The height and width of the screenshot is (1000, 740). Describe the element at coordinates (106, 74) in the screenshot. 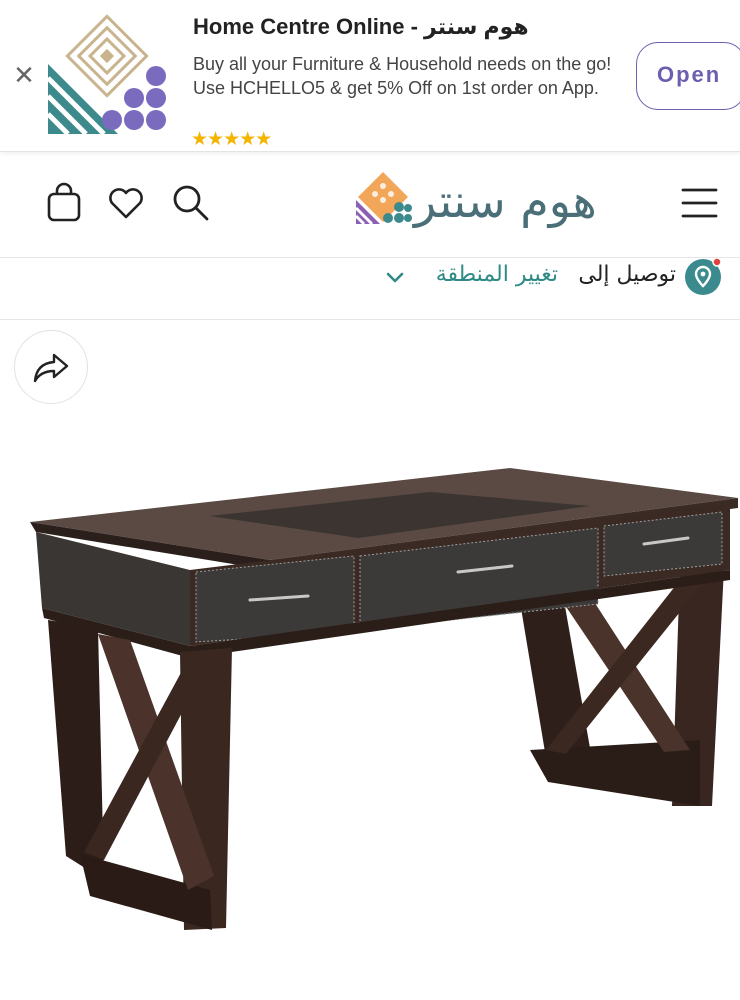

I see `app-logo` at that location.